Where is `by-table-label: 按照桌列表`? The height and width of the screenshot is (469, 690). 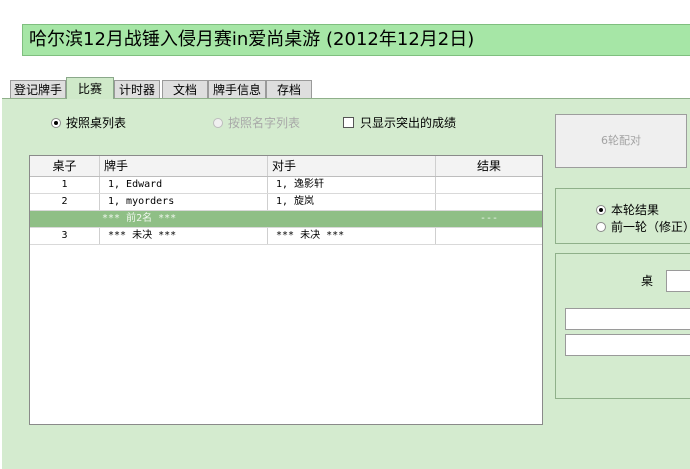 by-table-label: 按照桌列表 is located at coordinates (96, 123).